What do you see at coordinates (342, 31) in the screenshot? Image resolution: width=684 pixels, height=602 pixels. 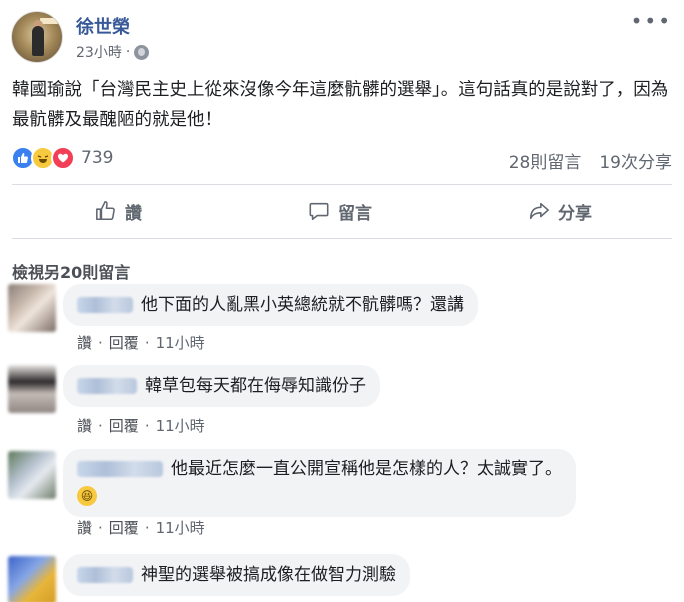 I see `post-header: 徐世榮 23小時 · •••` at bounding box center [342, 31].